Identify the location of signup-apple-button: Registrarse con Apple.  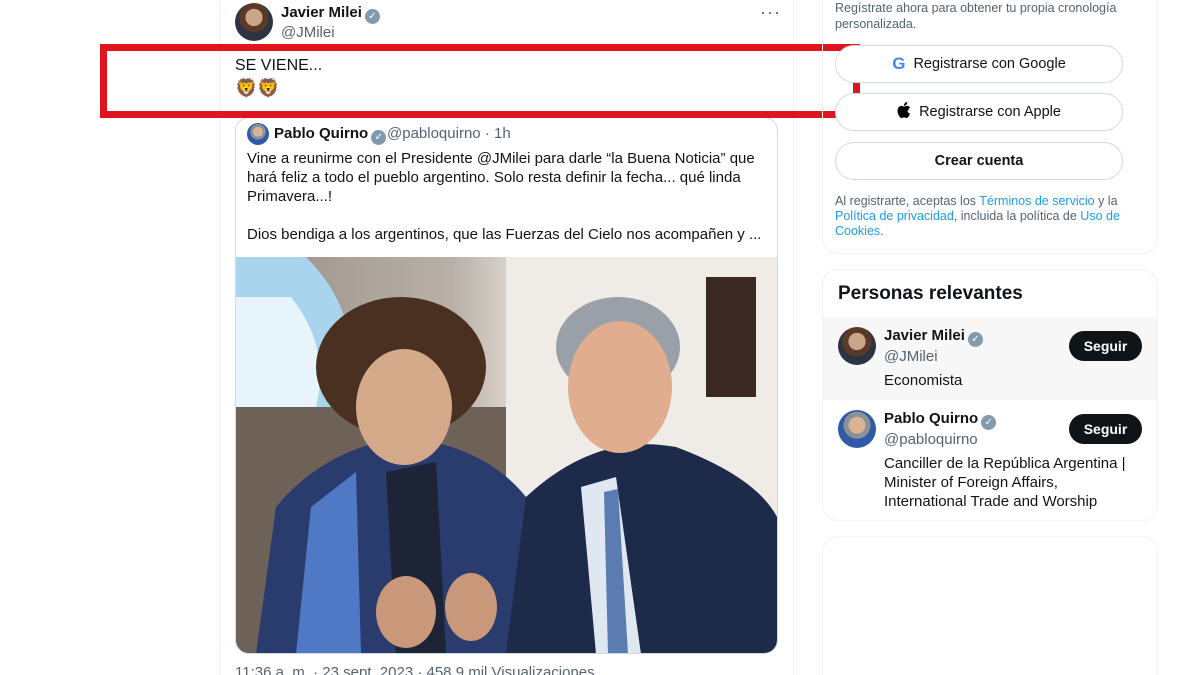
(979, 112).